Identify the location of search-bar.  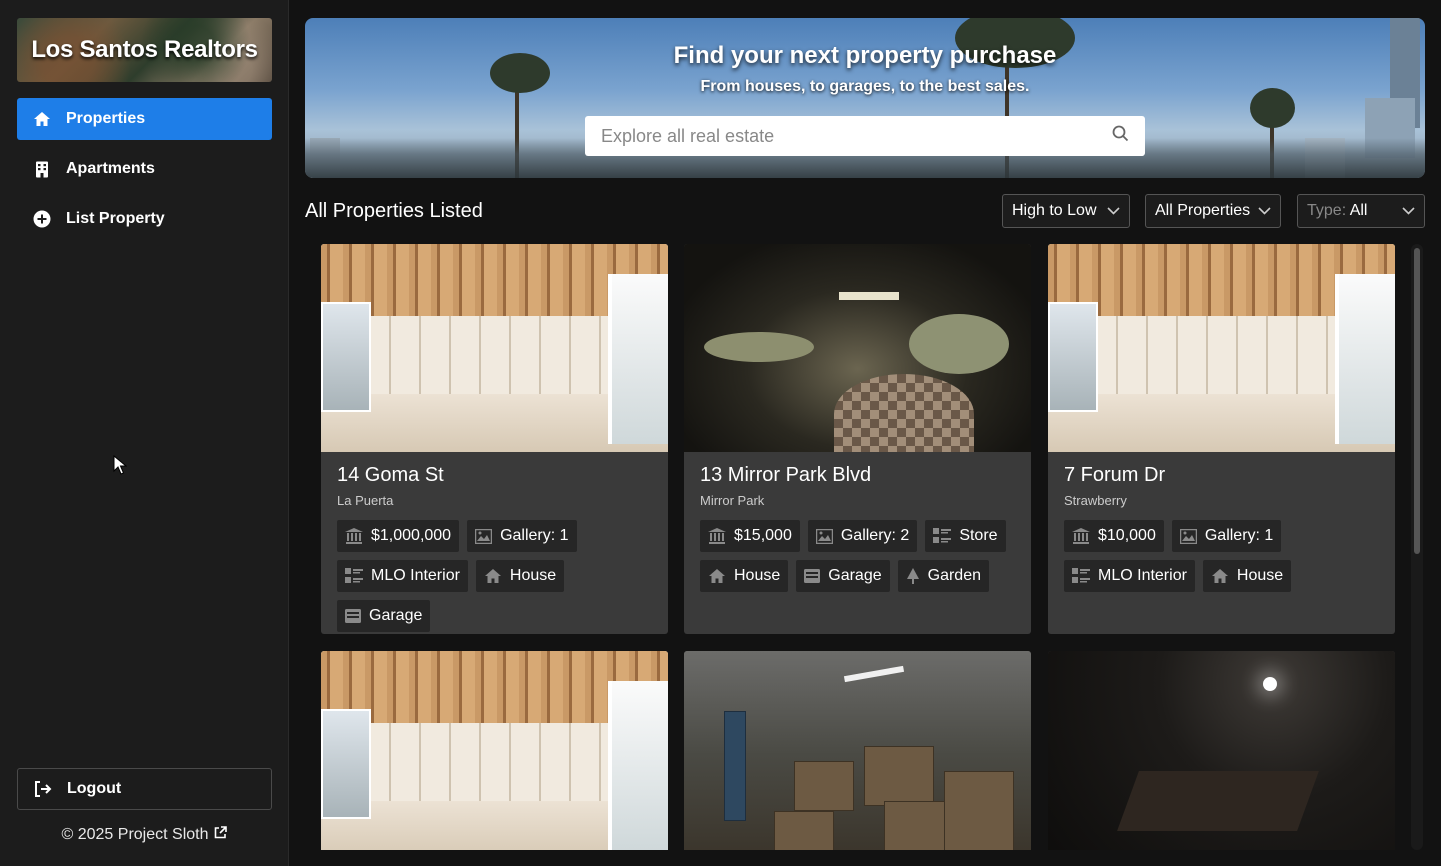
(865, 136).